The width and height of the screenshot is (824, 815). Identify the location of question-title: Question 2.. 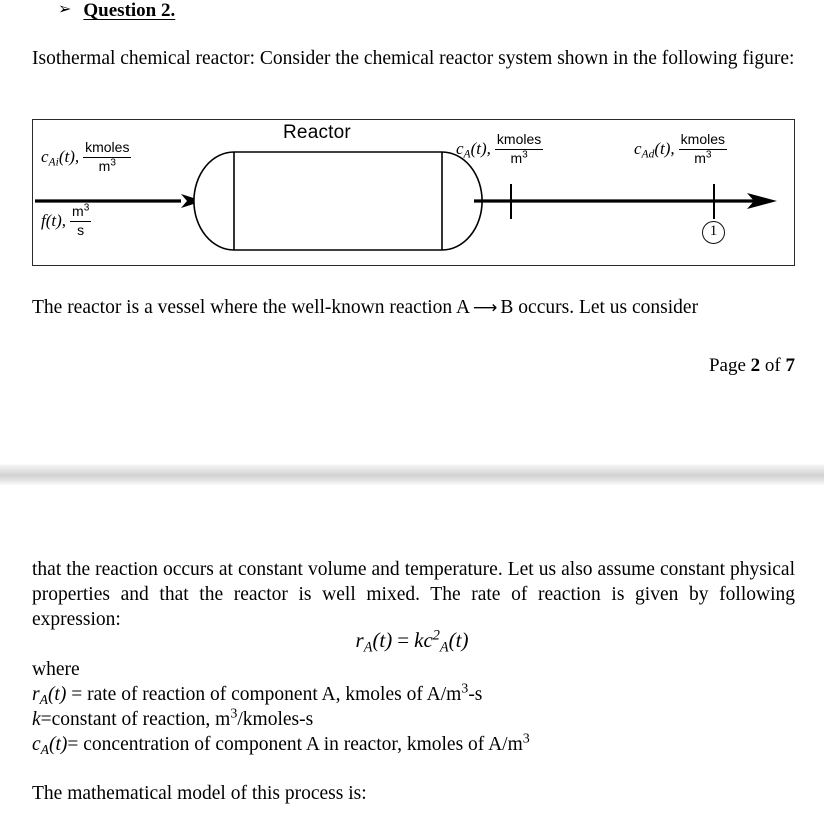
(129, 10).